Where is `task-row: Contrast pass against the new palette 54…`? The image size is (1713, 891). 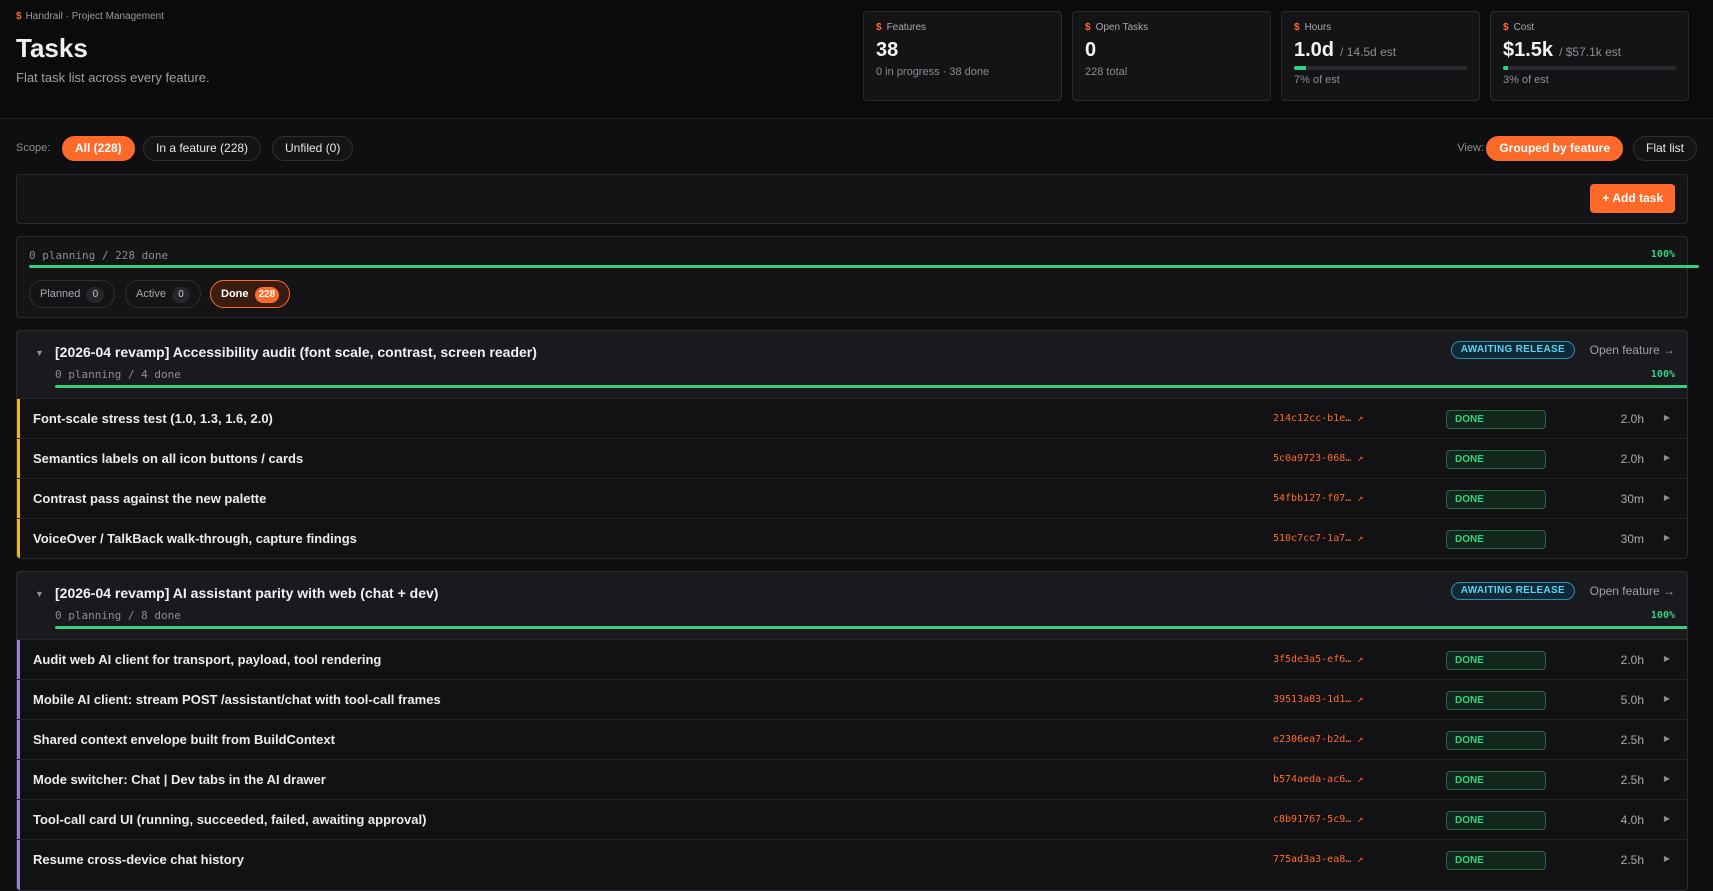 task-row: Contrast pass against the new palette 54… is located at coordinates (852, 499).